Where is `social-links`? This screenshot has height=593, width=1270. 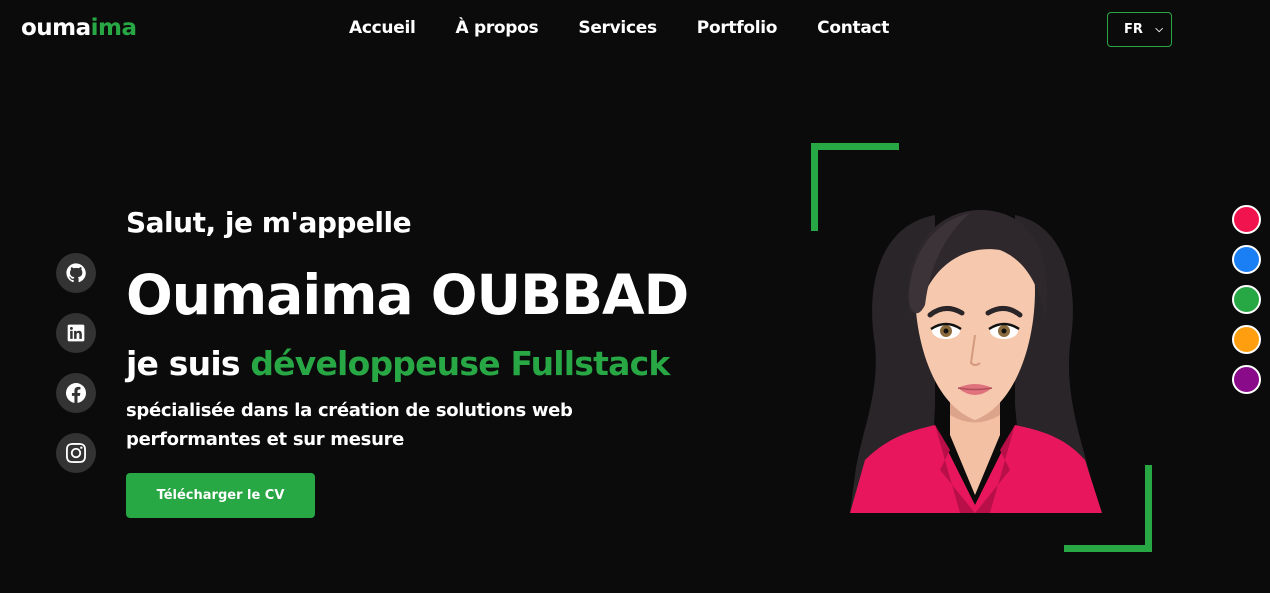
social-links is located at coordinates (76, 363).